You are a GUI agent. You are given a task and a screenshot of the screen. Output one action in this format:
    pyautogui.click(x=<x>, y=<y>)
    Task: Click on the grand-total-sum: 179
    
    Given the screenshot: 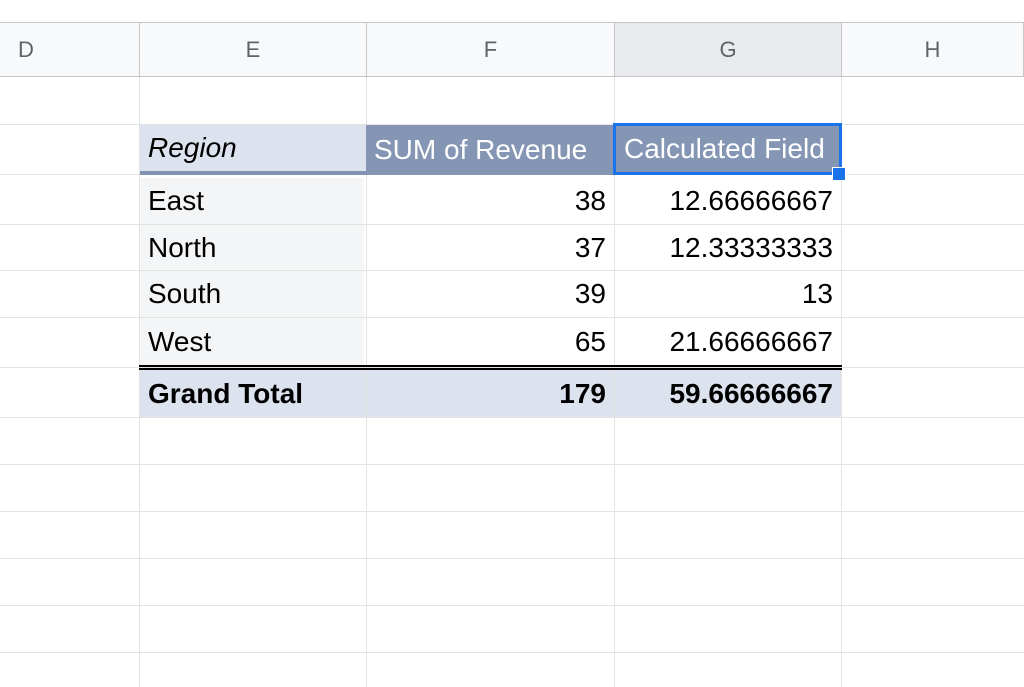 What is the action you would take?
    pyautogui.click(x=490, y=393)
    